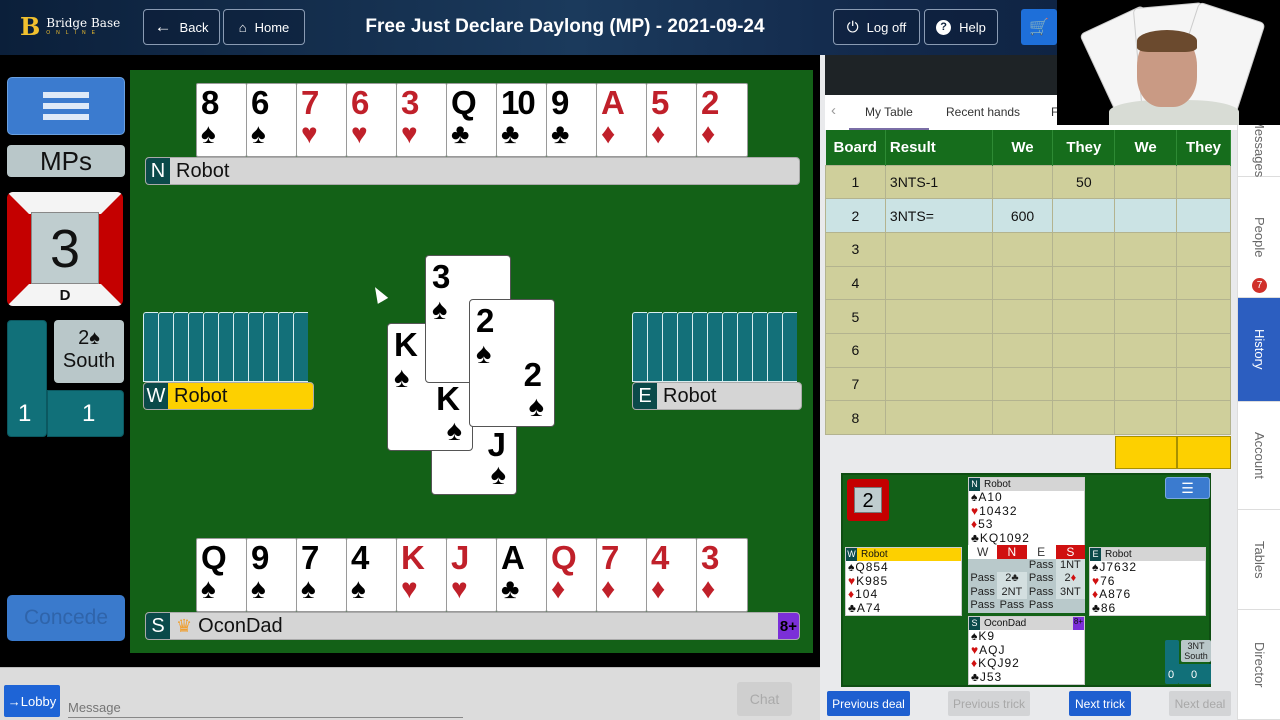 The width and height of the screenshot is (1280, 720). What do you see at coordinates (1005, 623) in the screenshot?
I see `player-name: OconDad` at bounding box center [1005, 623].